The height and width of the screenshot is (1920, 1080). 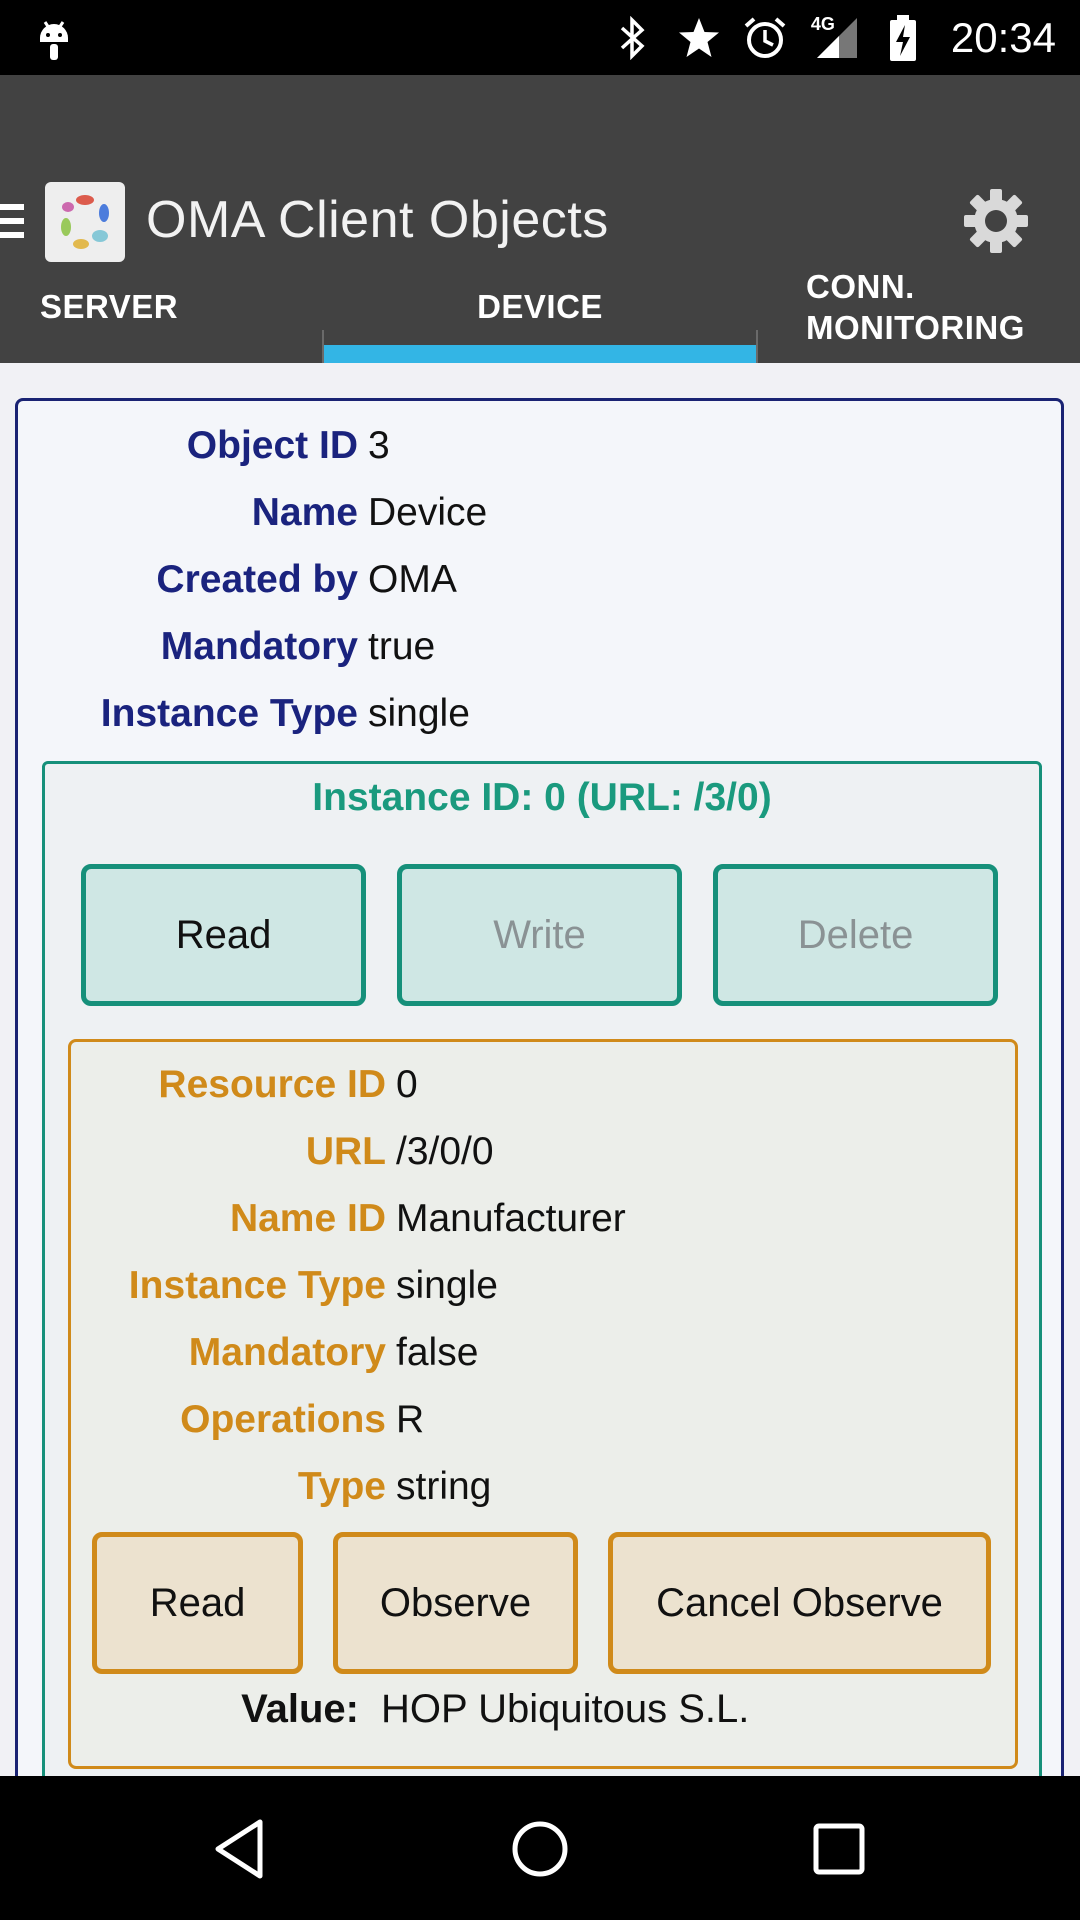 What do you see at coordinates (282, 1152) in the screenshot?
I see `resource-url-row: URL /3/0/0` at bounding box center [282, 1152].